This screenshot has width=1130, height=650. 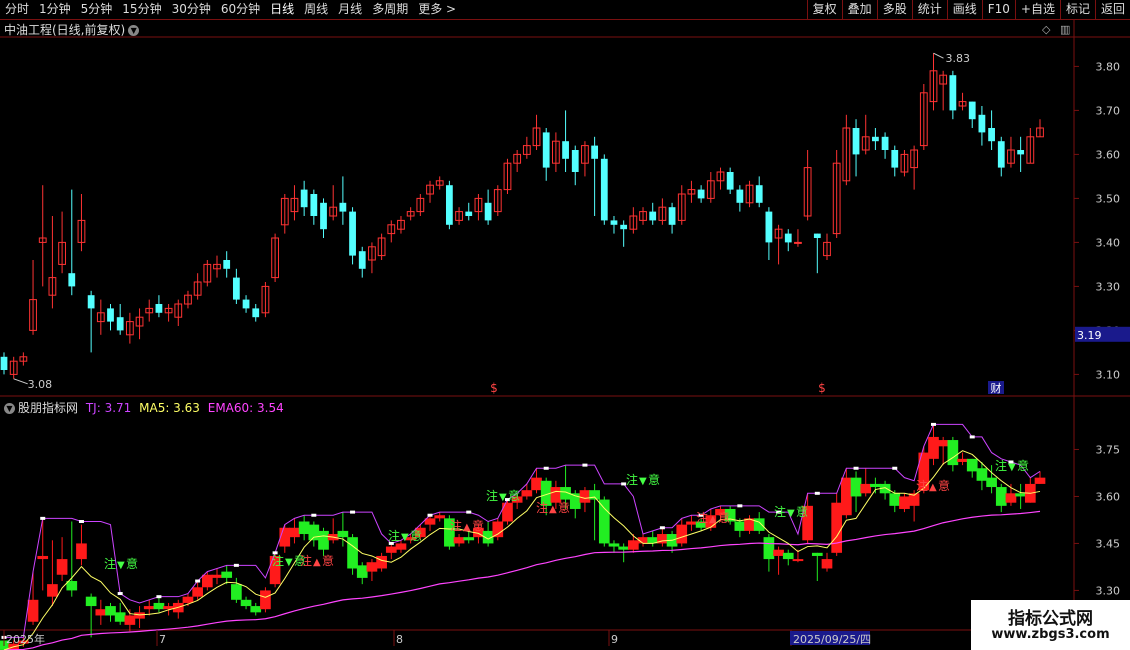 What do you see at coordinates (316, 9) in the screenshot?
I see `period-tab-7: 周线` at bounding box center [316, 9].